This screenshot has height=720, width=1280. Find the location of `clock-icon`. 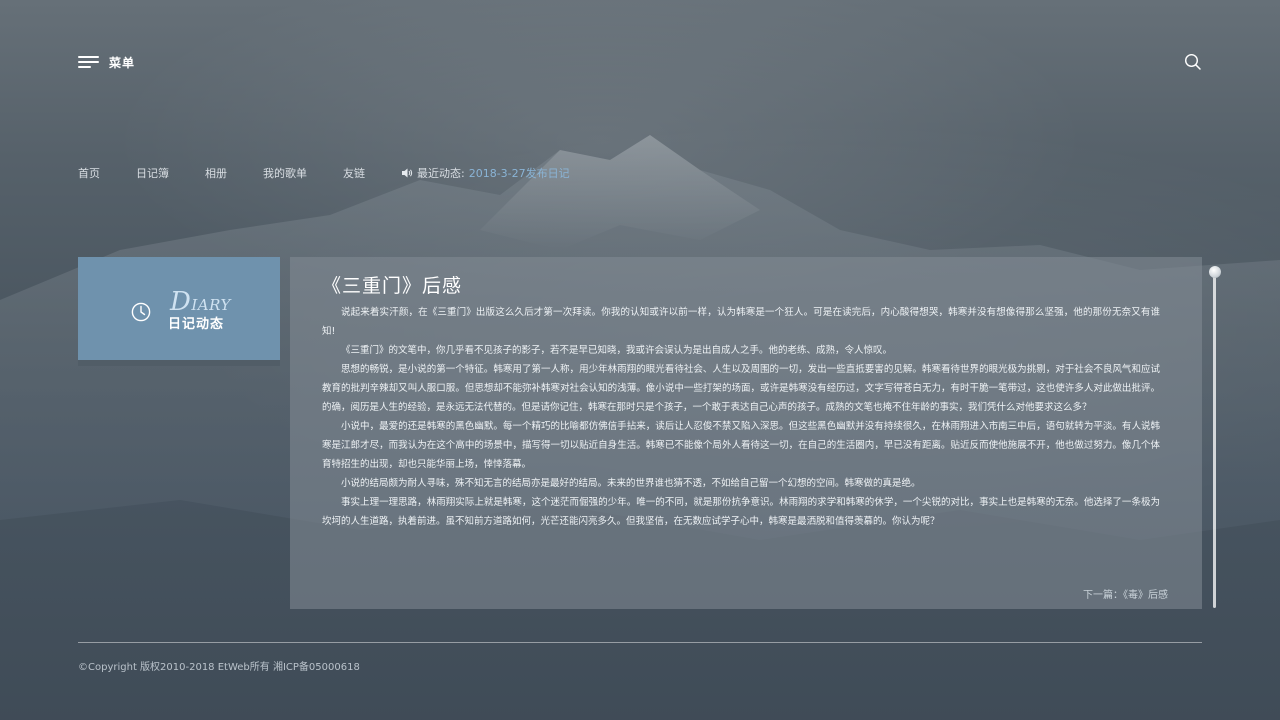

clock-icon is located at coordinates (141, 312).